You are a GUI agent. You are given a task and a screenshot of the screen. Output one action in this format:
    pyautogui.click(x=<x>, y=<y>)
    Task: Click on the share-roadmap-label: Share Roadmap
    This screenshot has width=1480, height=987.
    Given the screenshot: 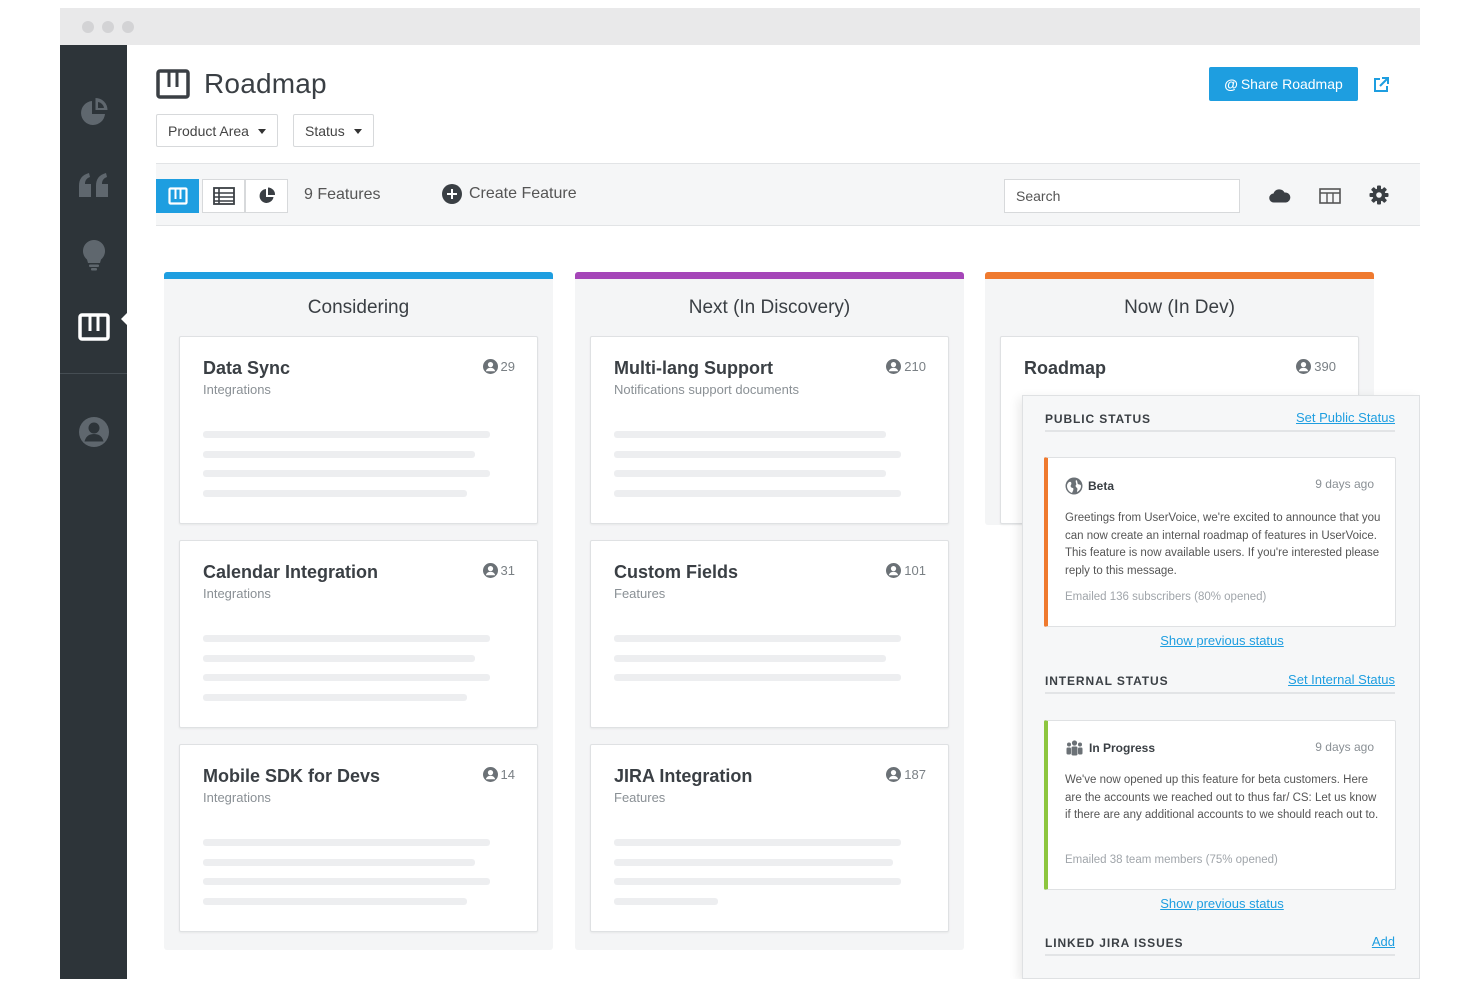 What is the action you would take?
    pyautogui.click(x=1291, y=84)
    